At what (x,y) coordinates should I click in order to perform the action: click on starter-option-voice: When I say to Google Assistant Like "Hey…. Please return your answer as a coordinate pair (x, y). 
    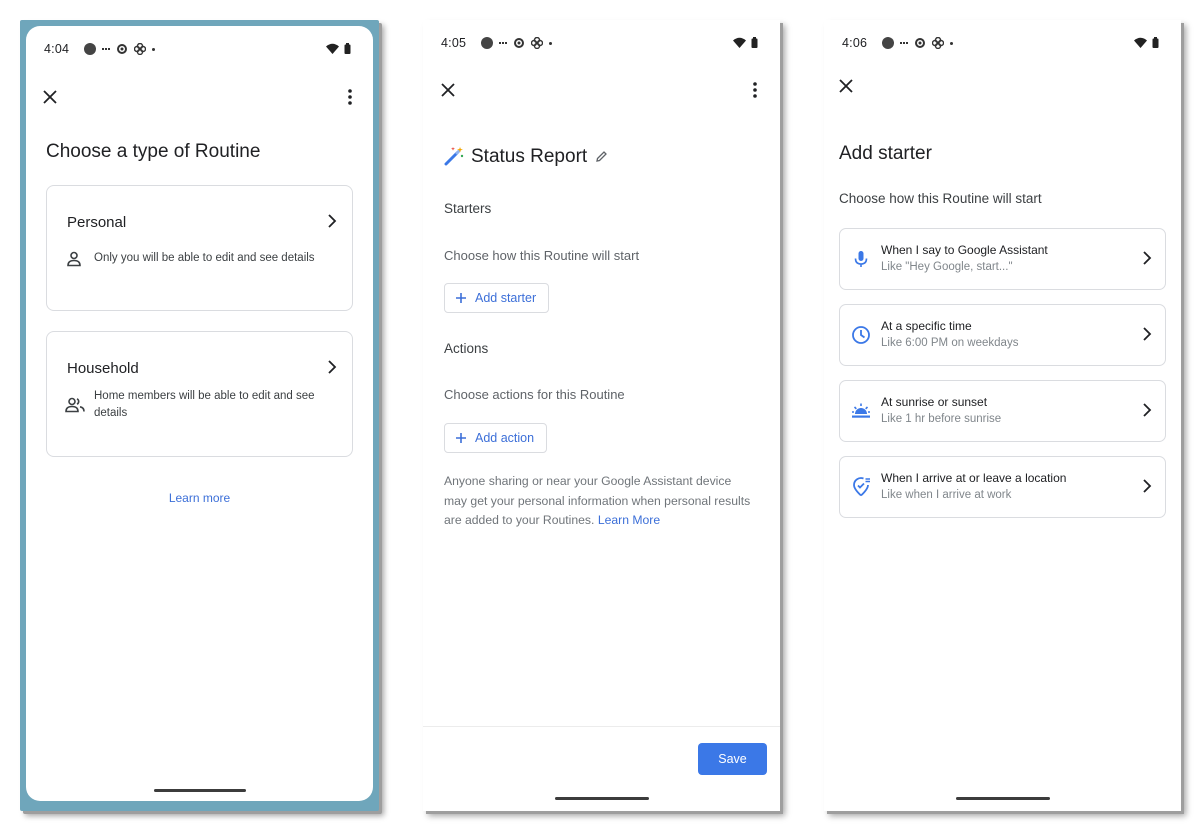
    Looking at the image, I should click on (1002, 259).